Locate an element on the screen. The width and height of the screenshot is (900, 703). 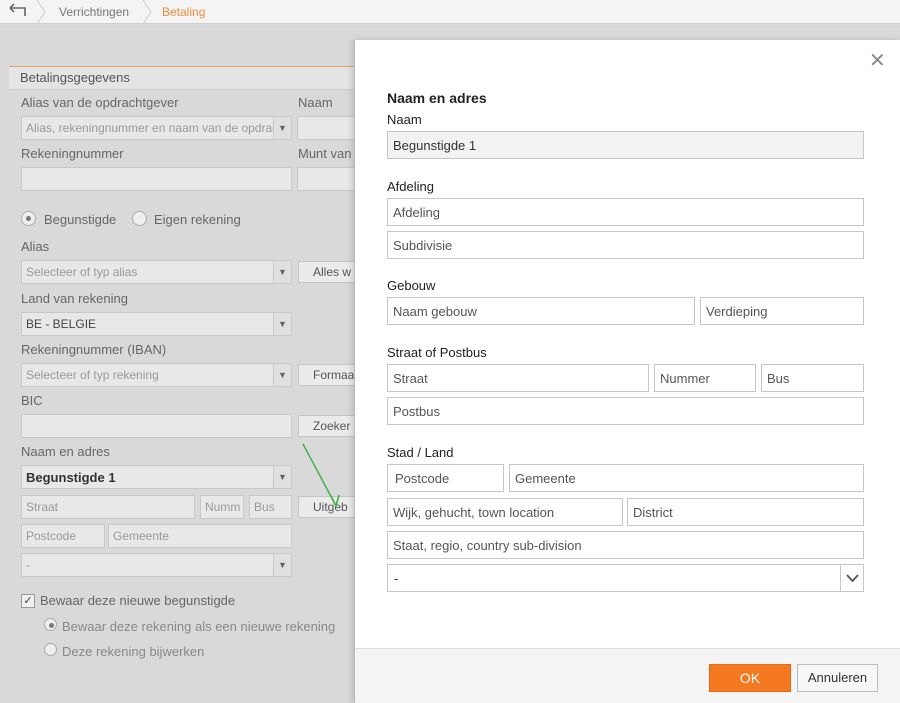
rekeningnummer-field is located at coordinates (156, 179).